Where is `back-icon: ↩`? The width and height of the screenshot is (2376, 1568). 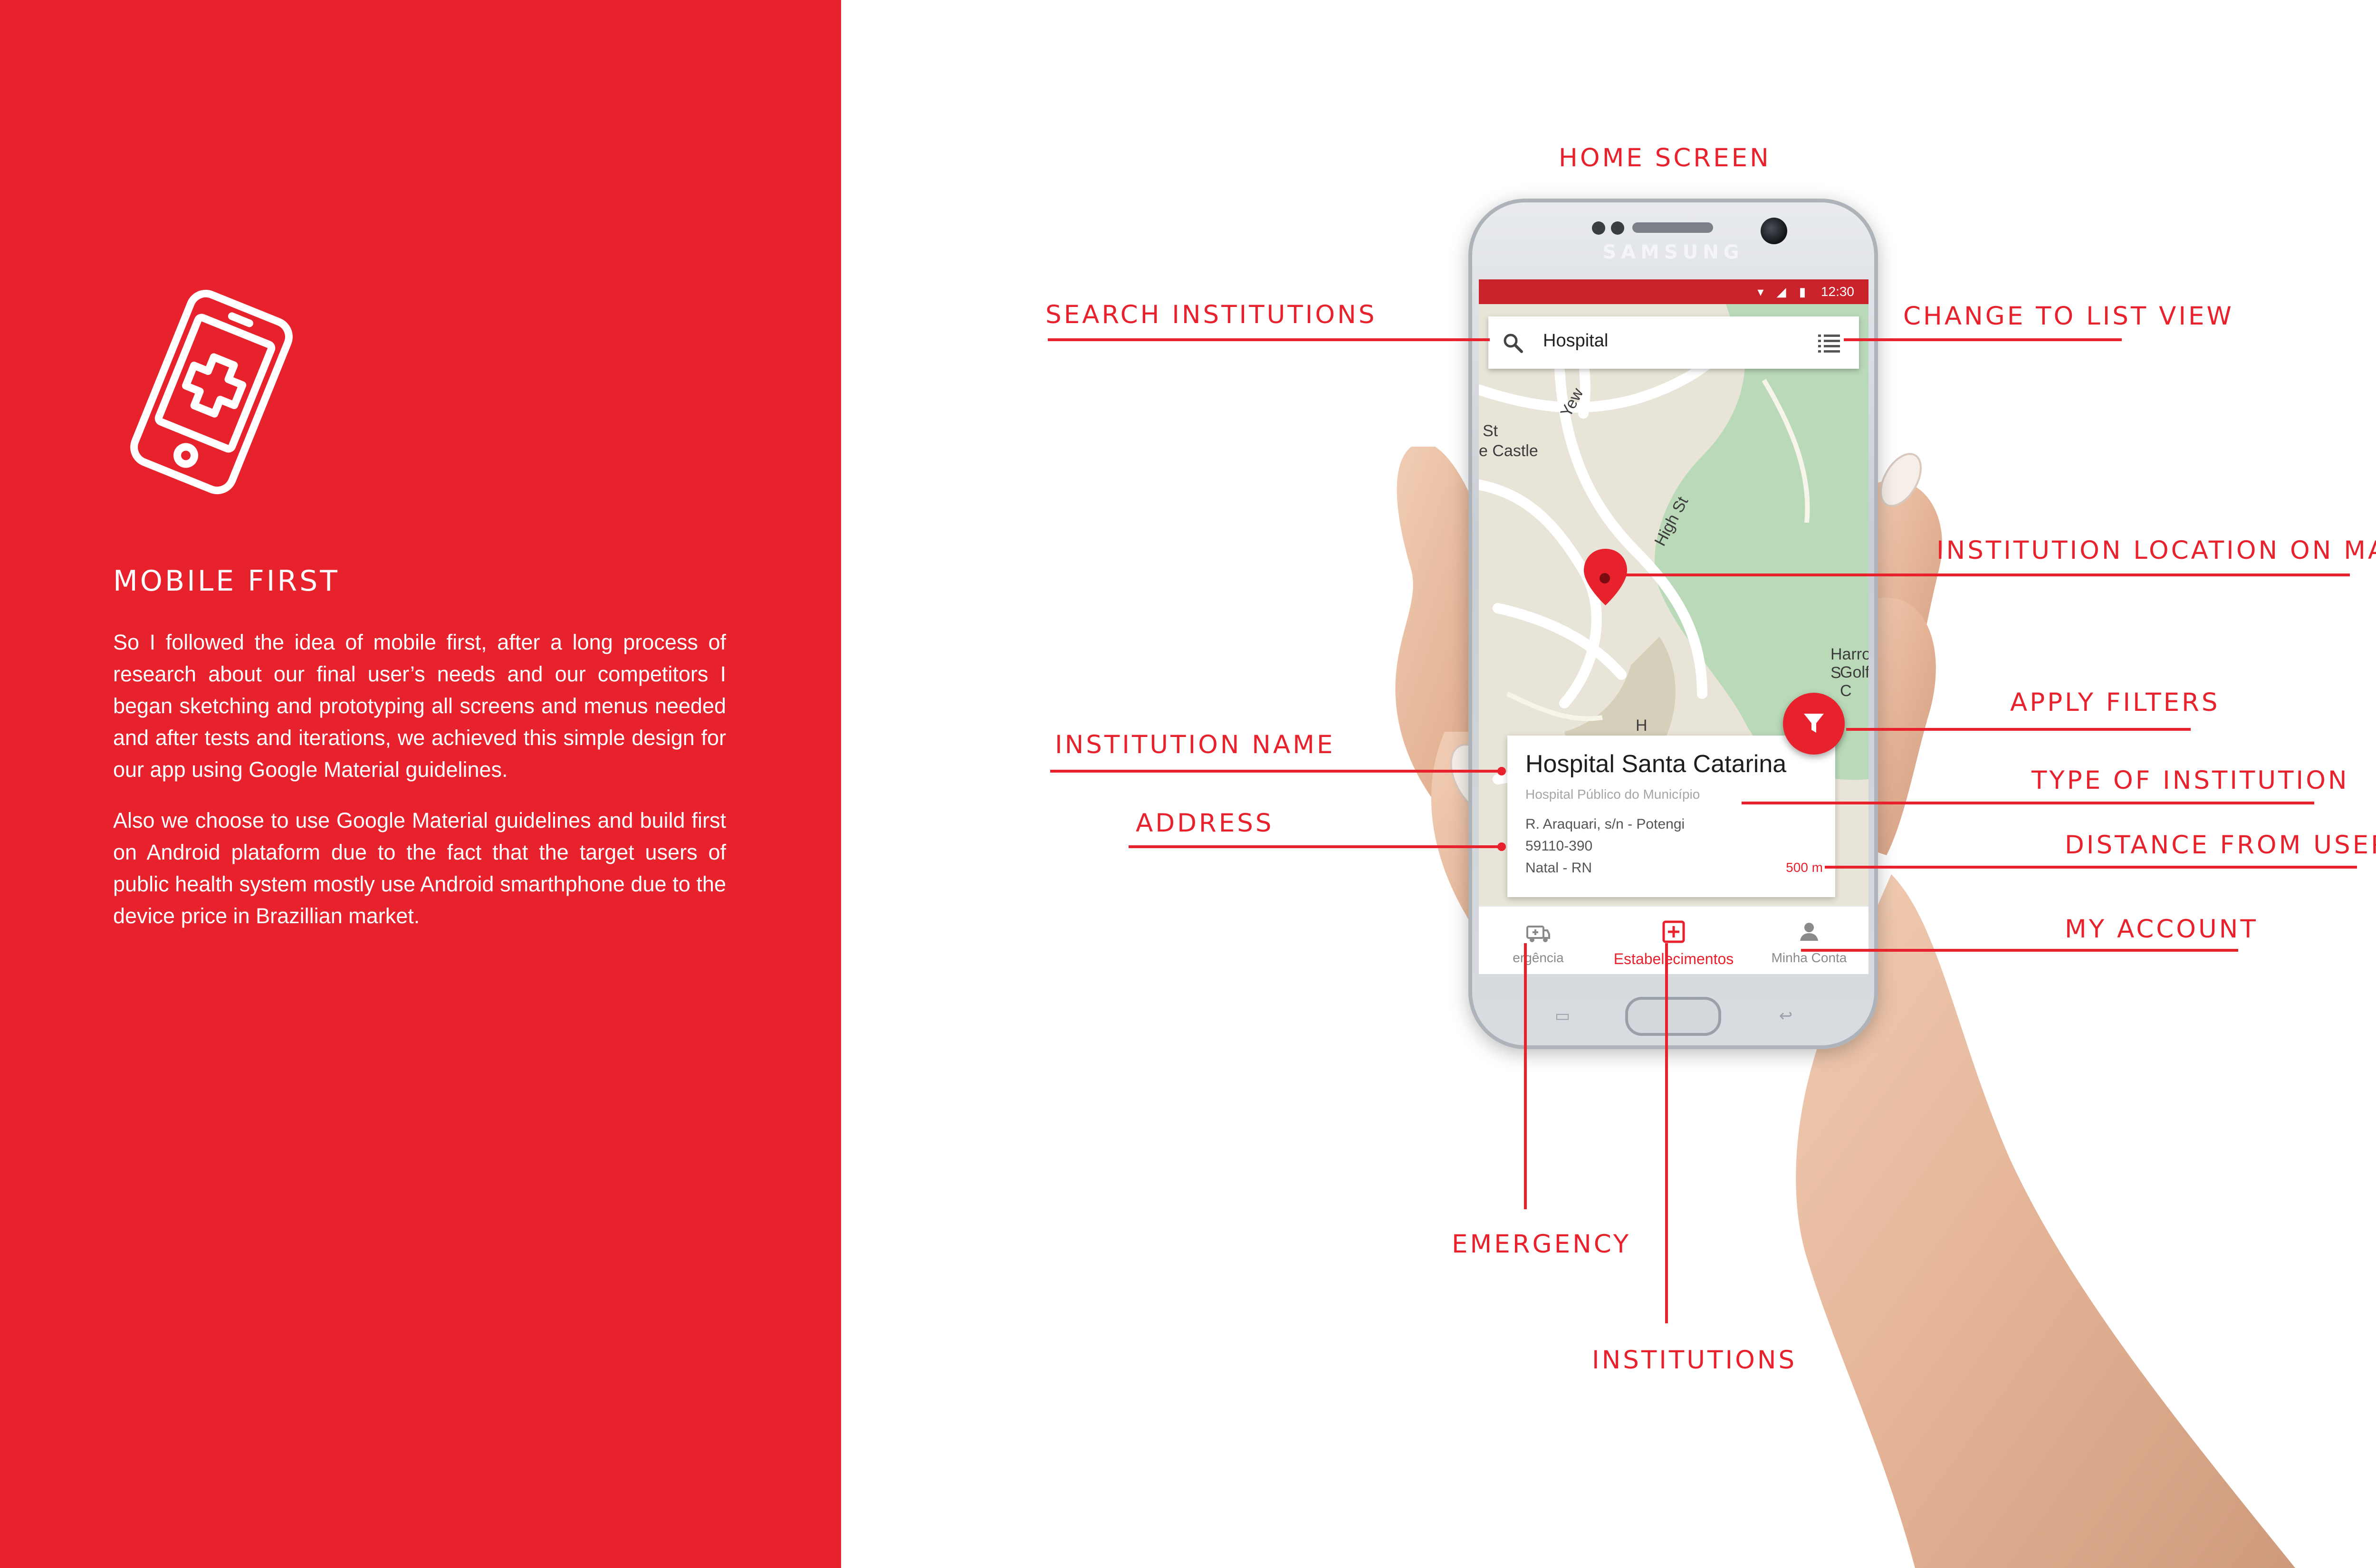 back-icon: ↩ is located at coordinates (1785, 1016).